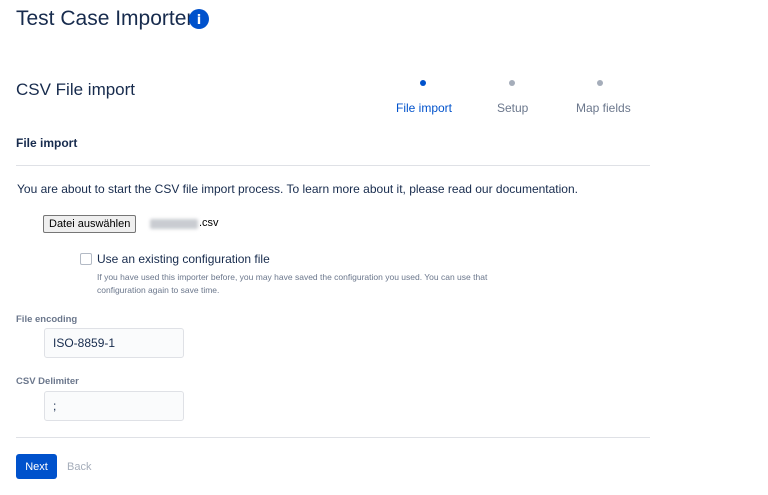 This screenshot has width=768, height=495. I want to click on file-name-extension: .csv, so click(209, 223).